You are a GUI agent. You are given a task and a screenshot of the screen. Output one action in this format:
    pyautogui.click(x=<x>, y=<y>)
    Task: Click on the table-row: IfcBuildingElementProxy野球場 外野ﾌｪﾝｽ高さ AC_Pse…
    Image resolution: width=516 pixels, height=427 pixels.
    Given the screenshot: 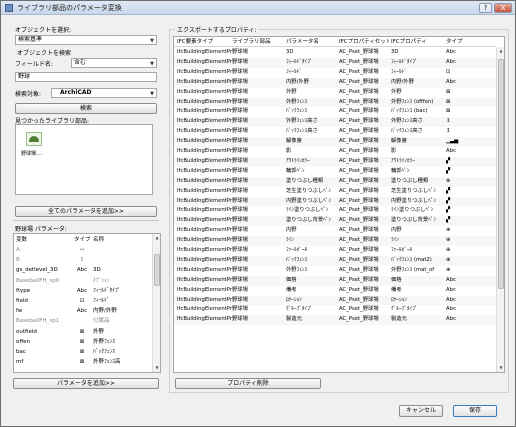 What is the action you would take?
    pyautogui.click(x=335, y=122)
    